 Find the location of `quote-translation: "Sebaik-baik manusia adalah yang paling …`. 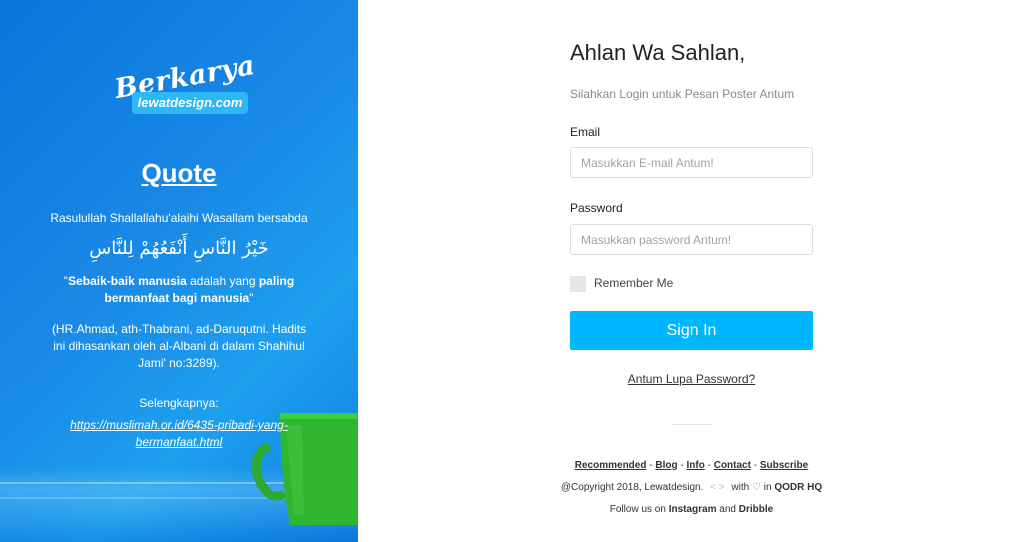

quote-translation: "Sebaik-baik manusia adalah yang paling … is located at coordinates (179, 289).